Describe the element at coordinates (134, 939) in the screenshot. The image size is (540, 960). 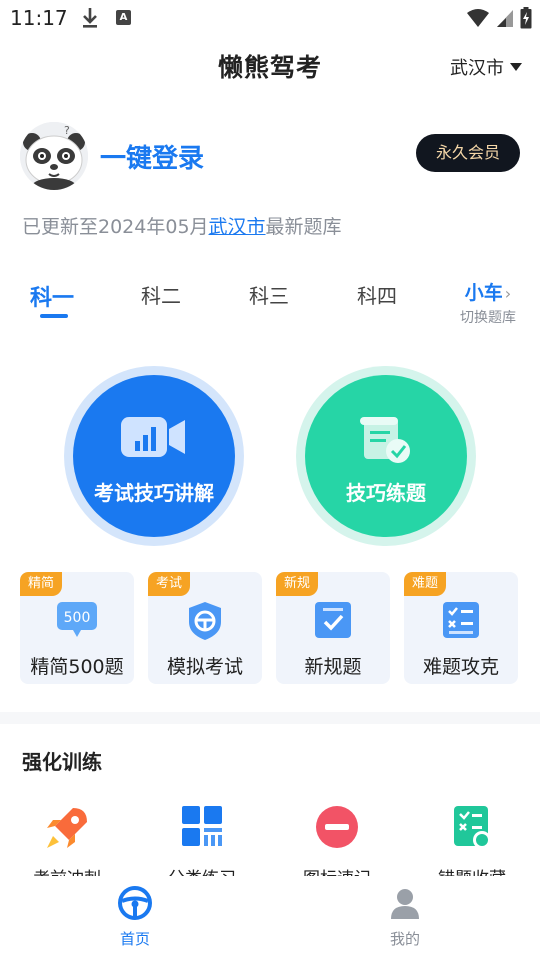
I see `nav-home-label: 首页` at that location.